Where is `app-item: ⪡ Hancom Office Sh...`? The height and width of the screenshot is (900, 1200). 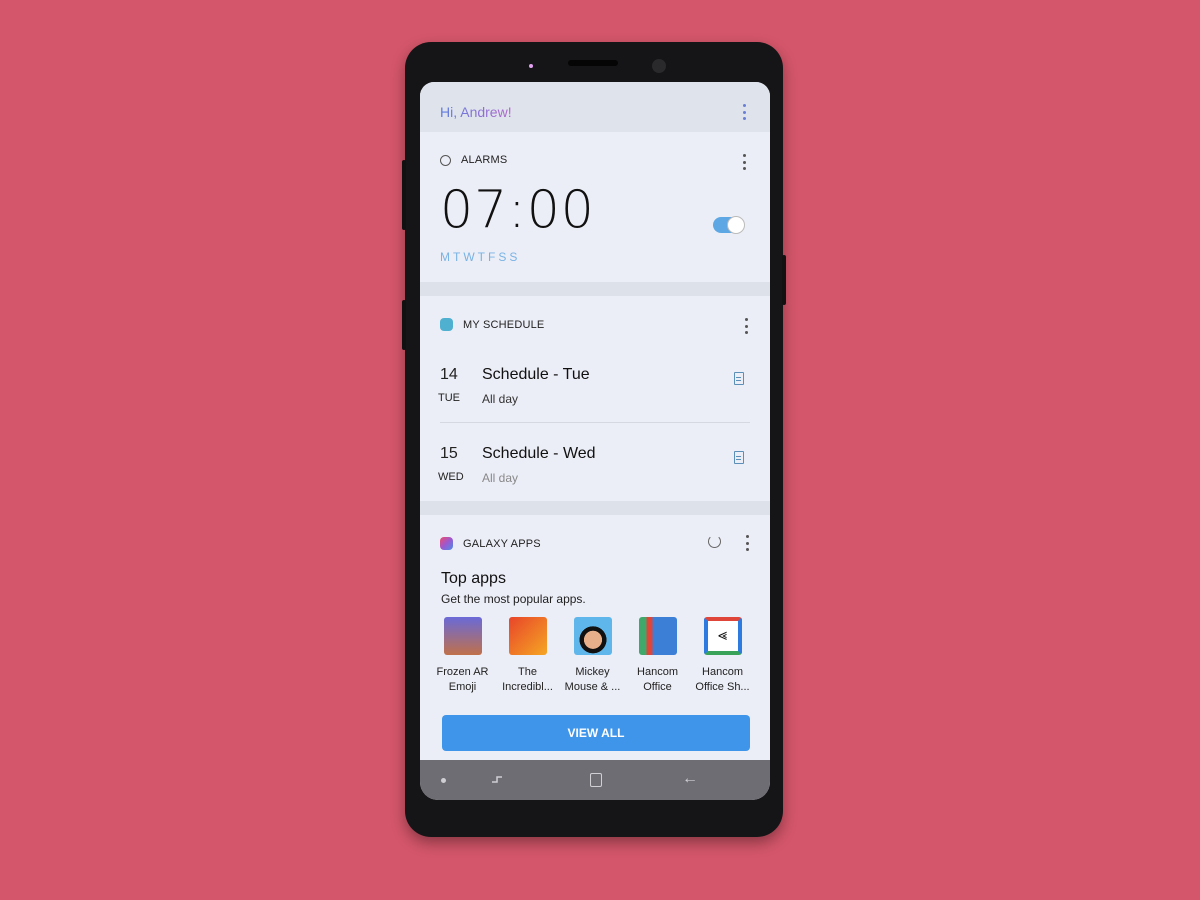
app-item: ⪡ Hancom Office Sh... is located at coordinates (722, 656).